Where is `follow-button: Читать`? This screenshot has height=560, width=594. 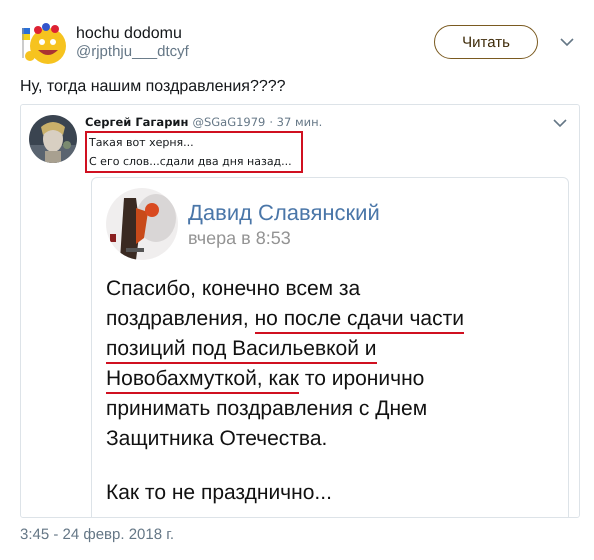
follow-button: Читать is located at coordinates (486, 42).